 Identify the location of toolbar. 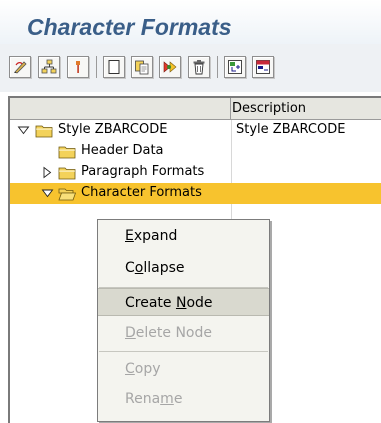
(190, 68).